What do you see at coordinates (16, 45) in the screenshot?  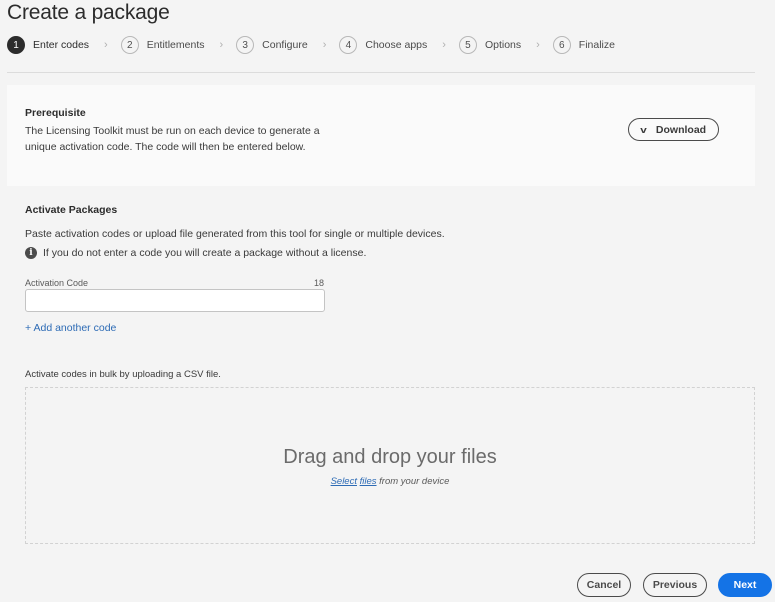 I see `step-number: 1` at bounding box center [16, 45].